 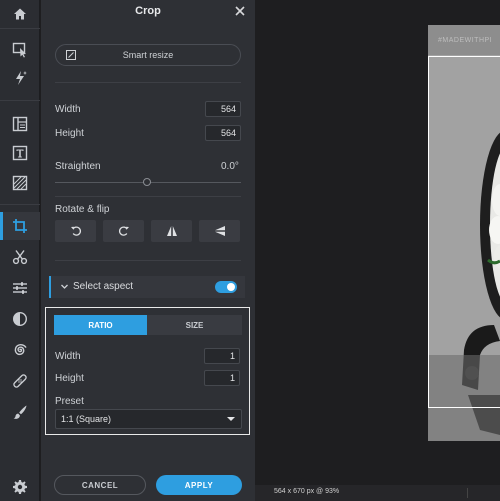 I want to click on brush-icon, so click(x=20, y=412).